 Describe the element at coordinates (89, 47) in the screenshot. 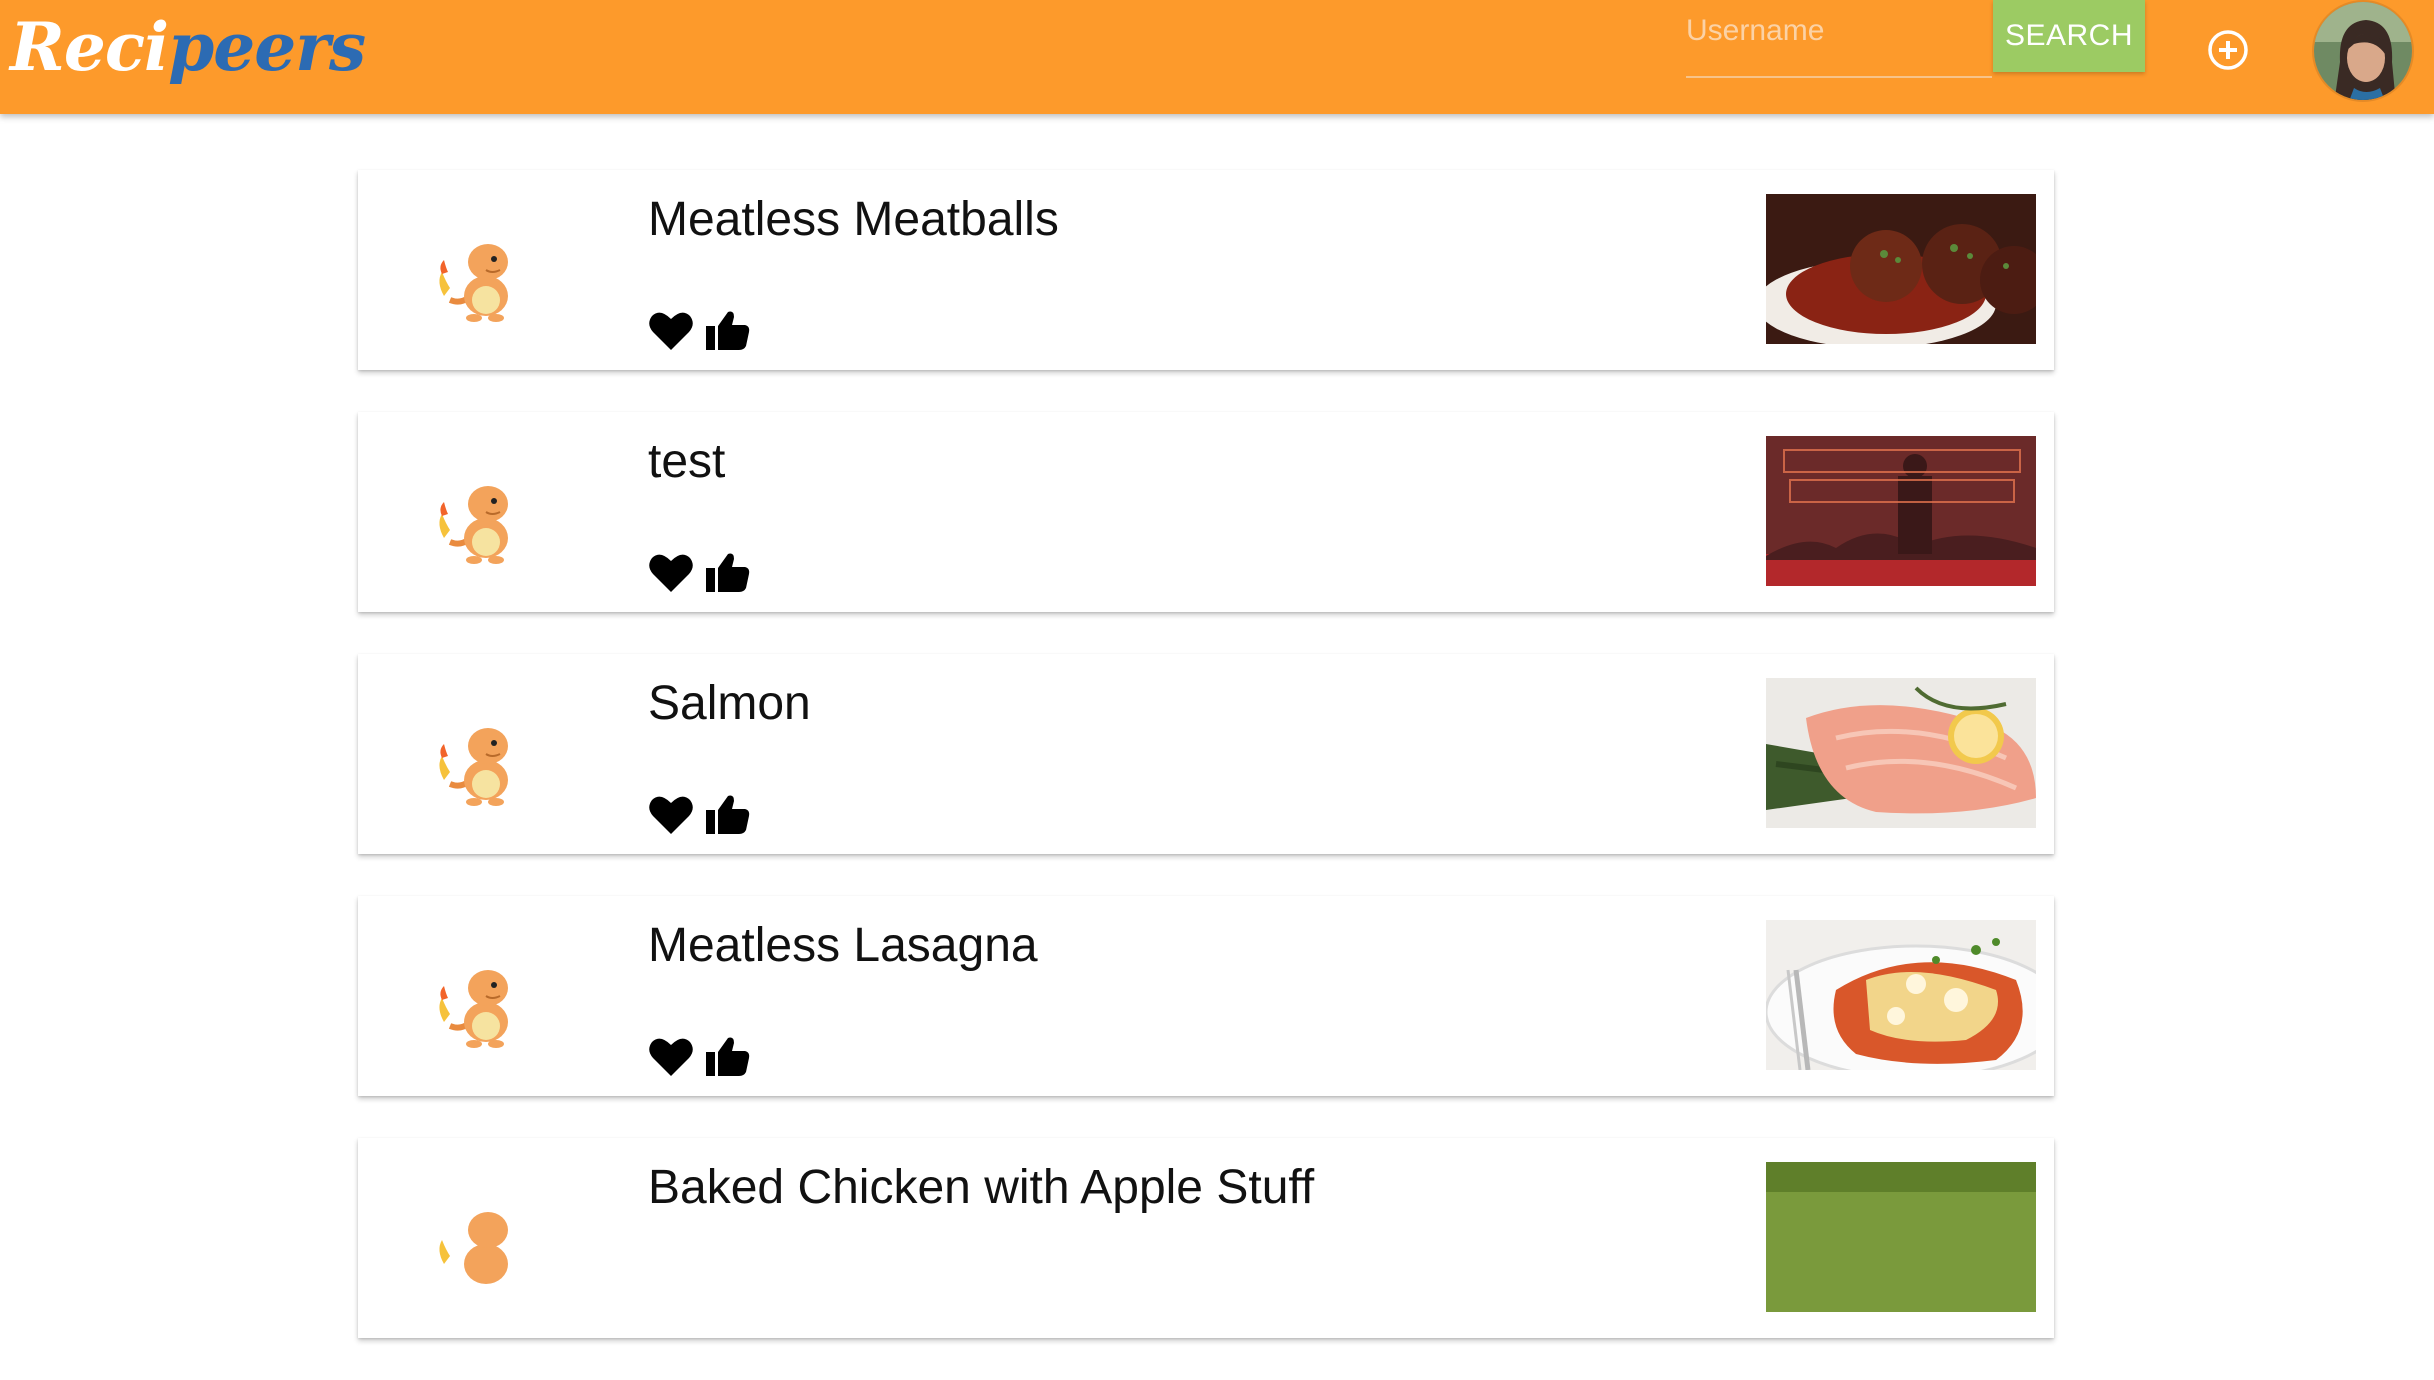

I see `logo-text-reci: Reci` at that location.